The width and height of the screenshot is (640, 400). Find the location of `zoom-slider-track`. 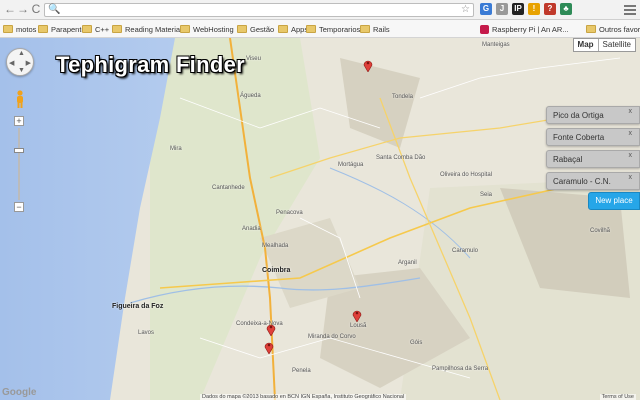

zoom-slider-track is located at coordinates (19, 164).